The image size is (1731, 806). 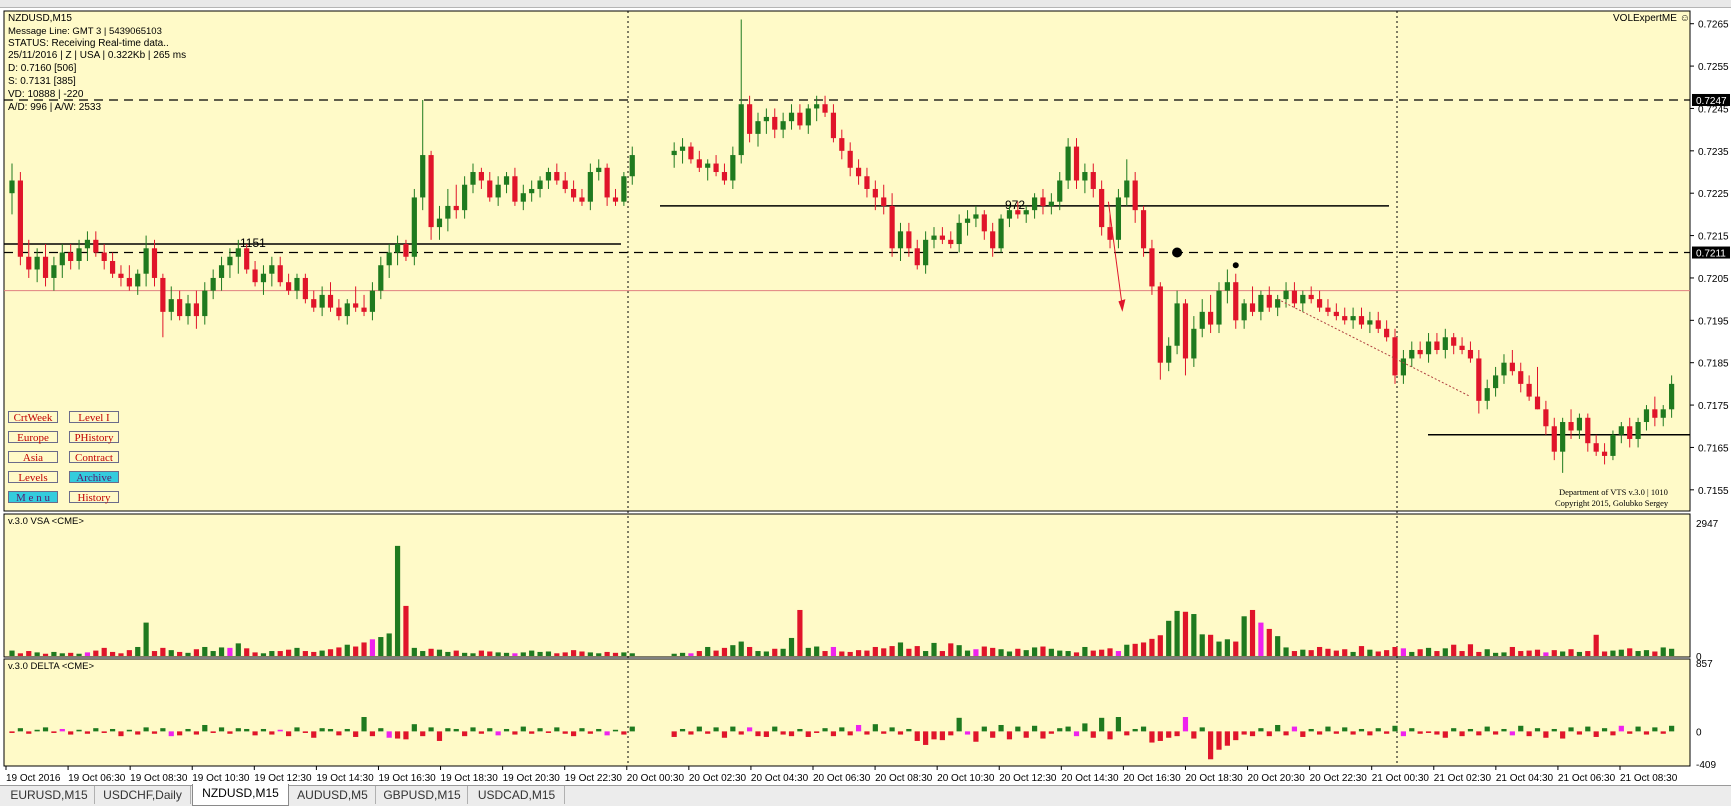 I want to click on europe-button: Europe, so click(x=33, y=437).